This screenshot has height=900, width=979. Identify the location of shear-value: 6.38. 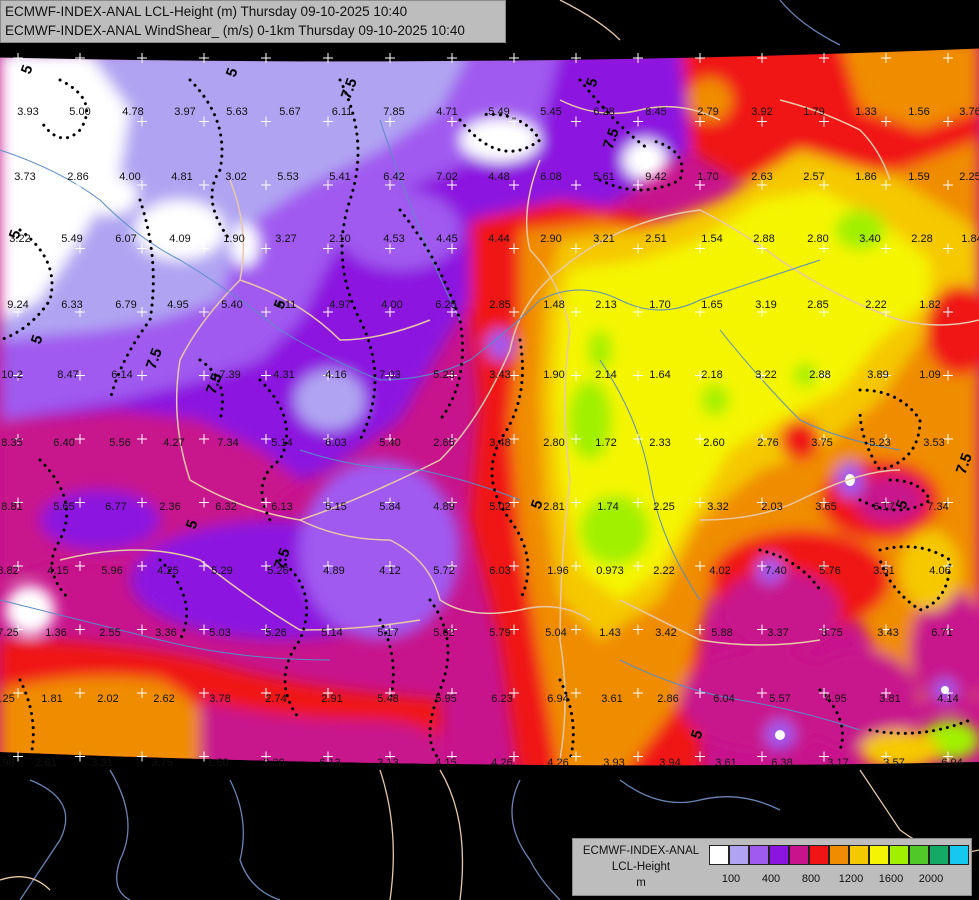
(781, 763).